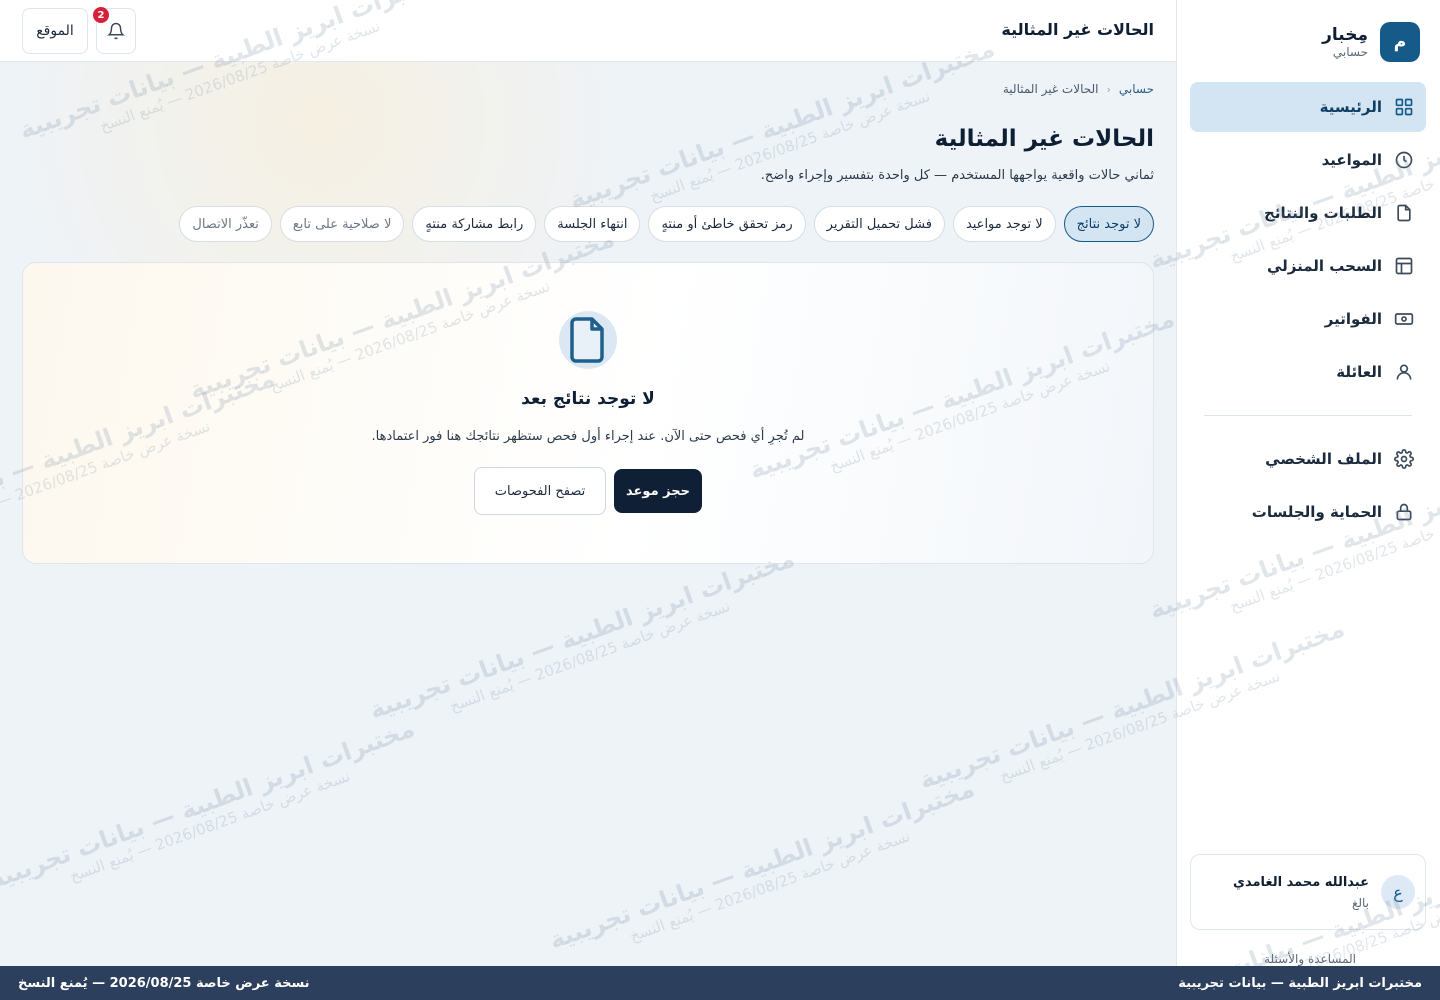 The width and height of the screenshot is (1440, 1000). I want to click on breadcrumb-current: الحالات غير المثالية, so click(1050, 89).